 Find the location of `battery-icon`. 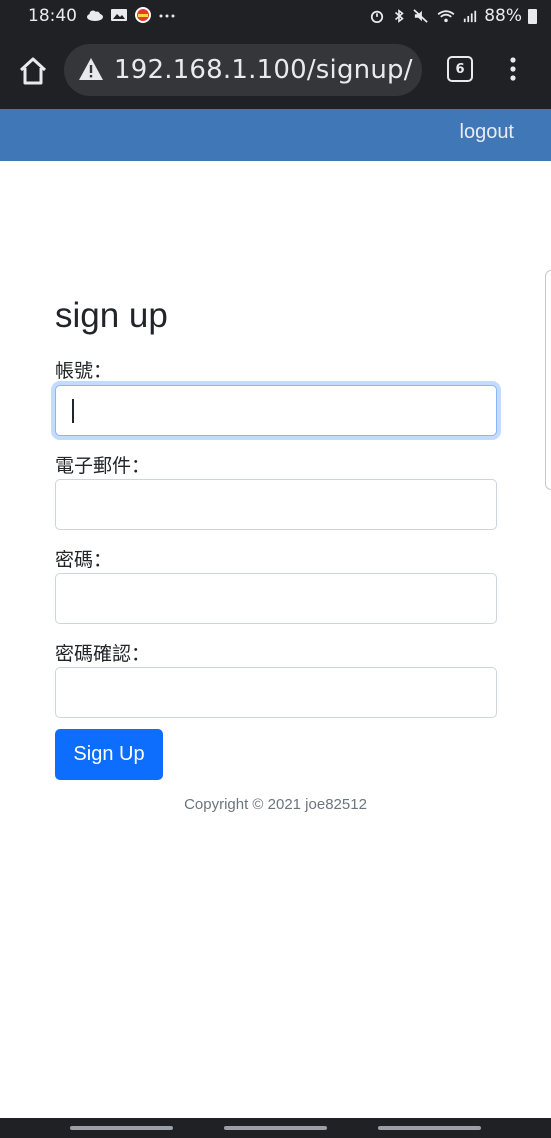

battery-icon is located at coordinates (532, 16).